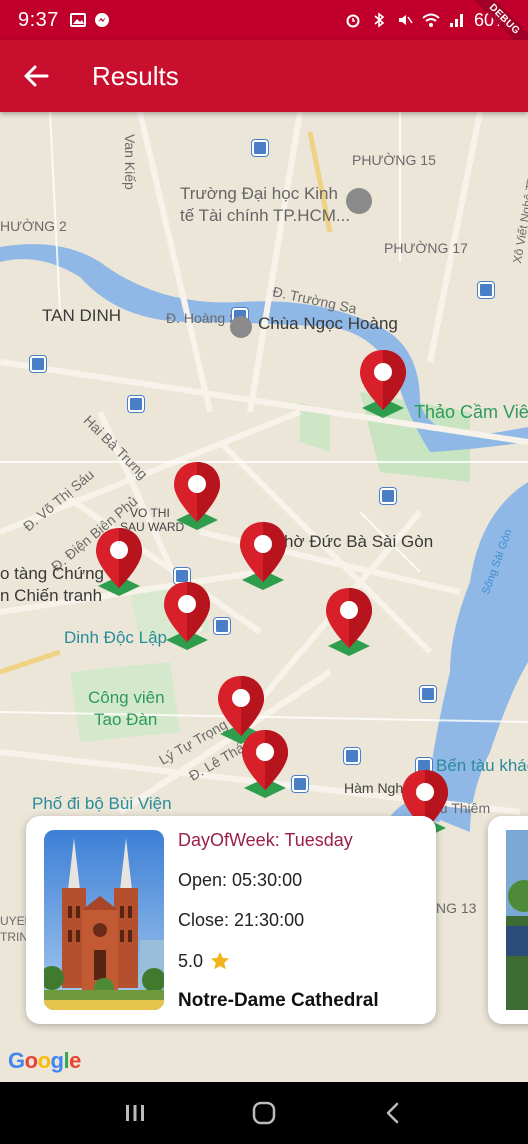  What do you see at coordinates (394, 160) in the screenshot?
I see `map-label: PHƯỜNG 15` at bounding box center [394, 160].